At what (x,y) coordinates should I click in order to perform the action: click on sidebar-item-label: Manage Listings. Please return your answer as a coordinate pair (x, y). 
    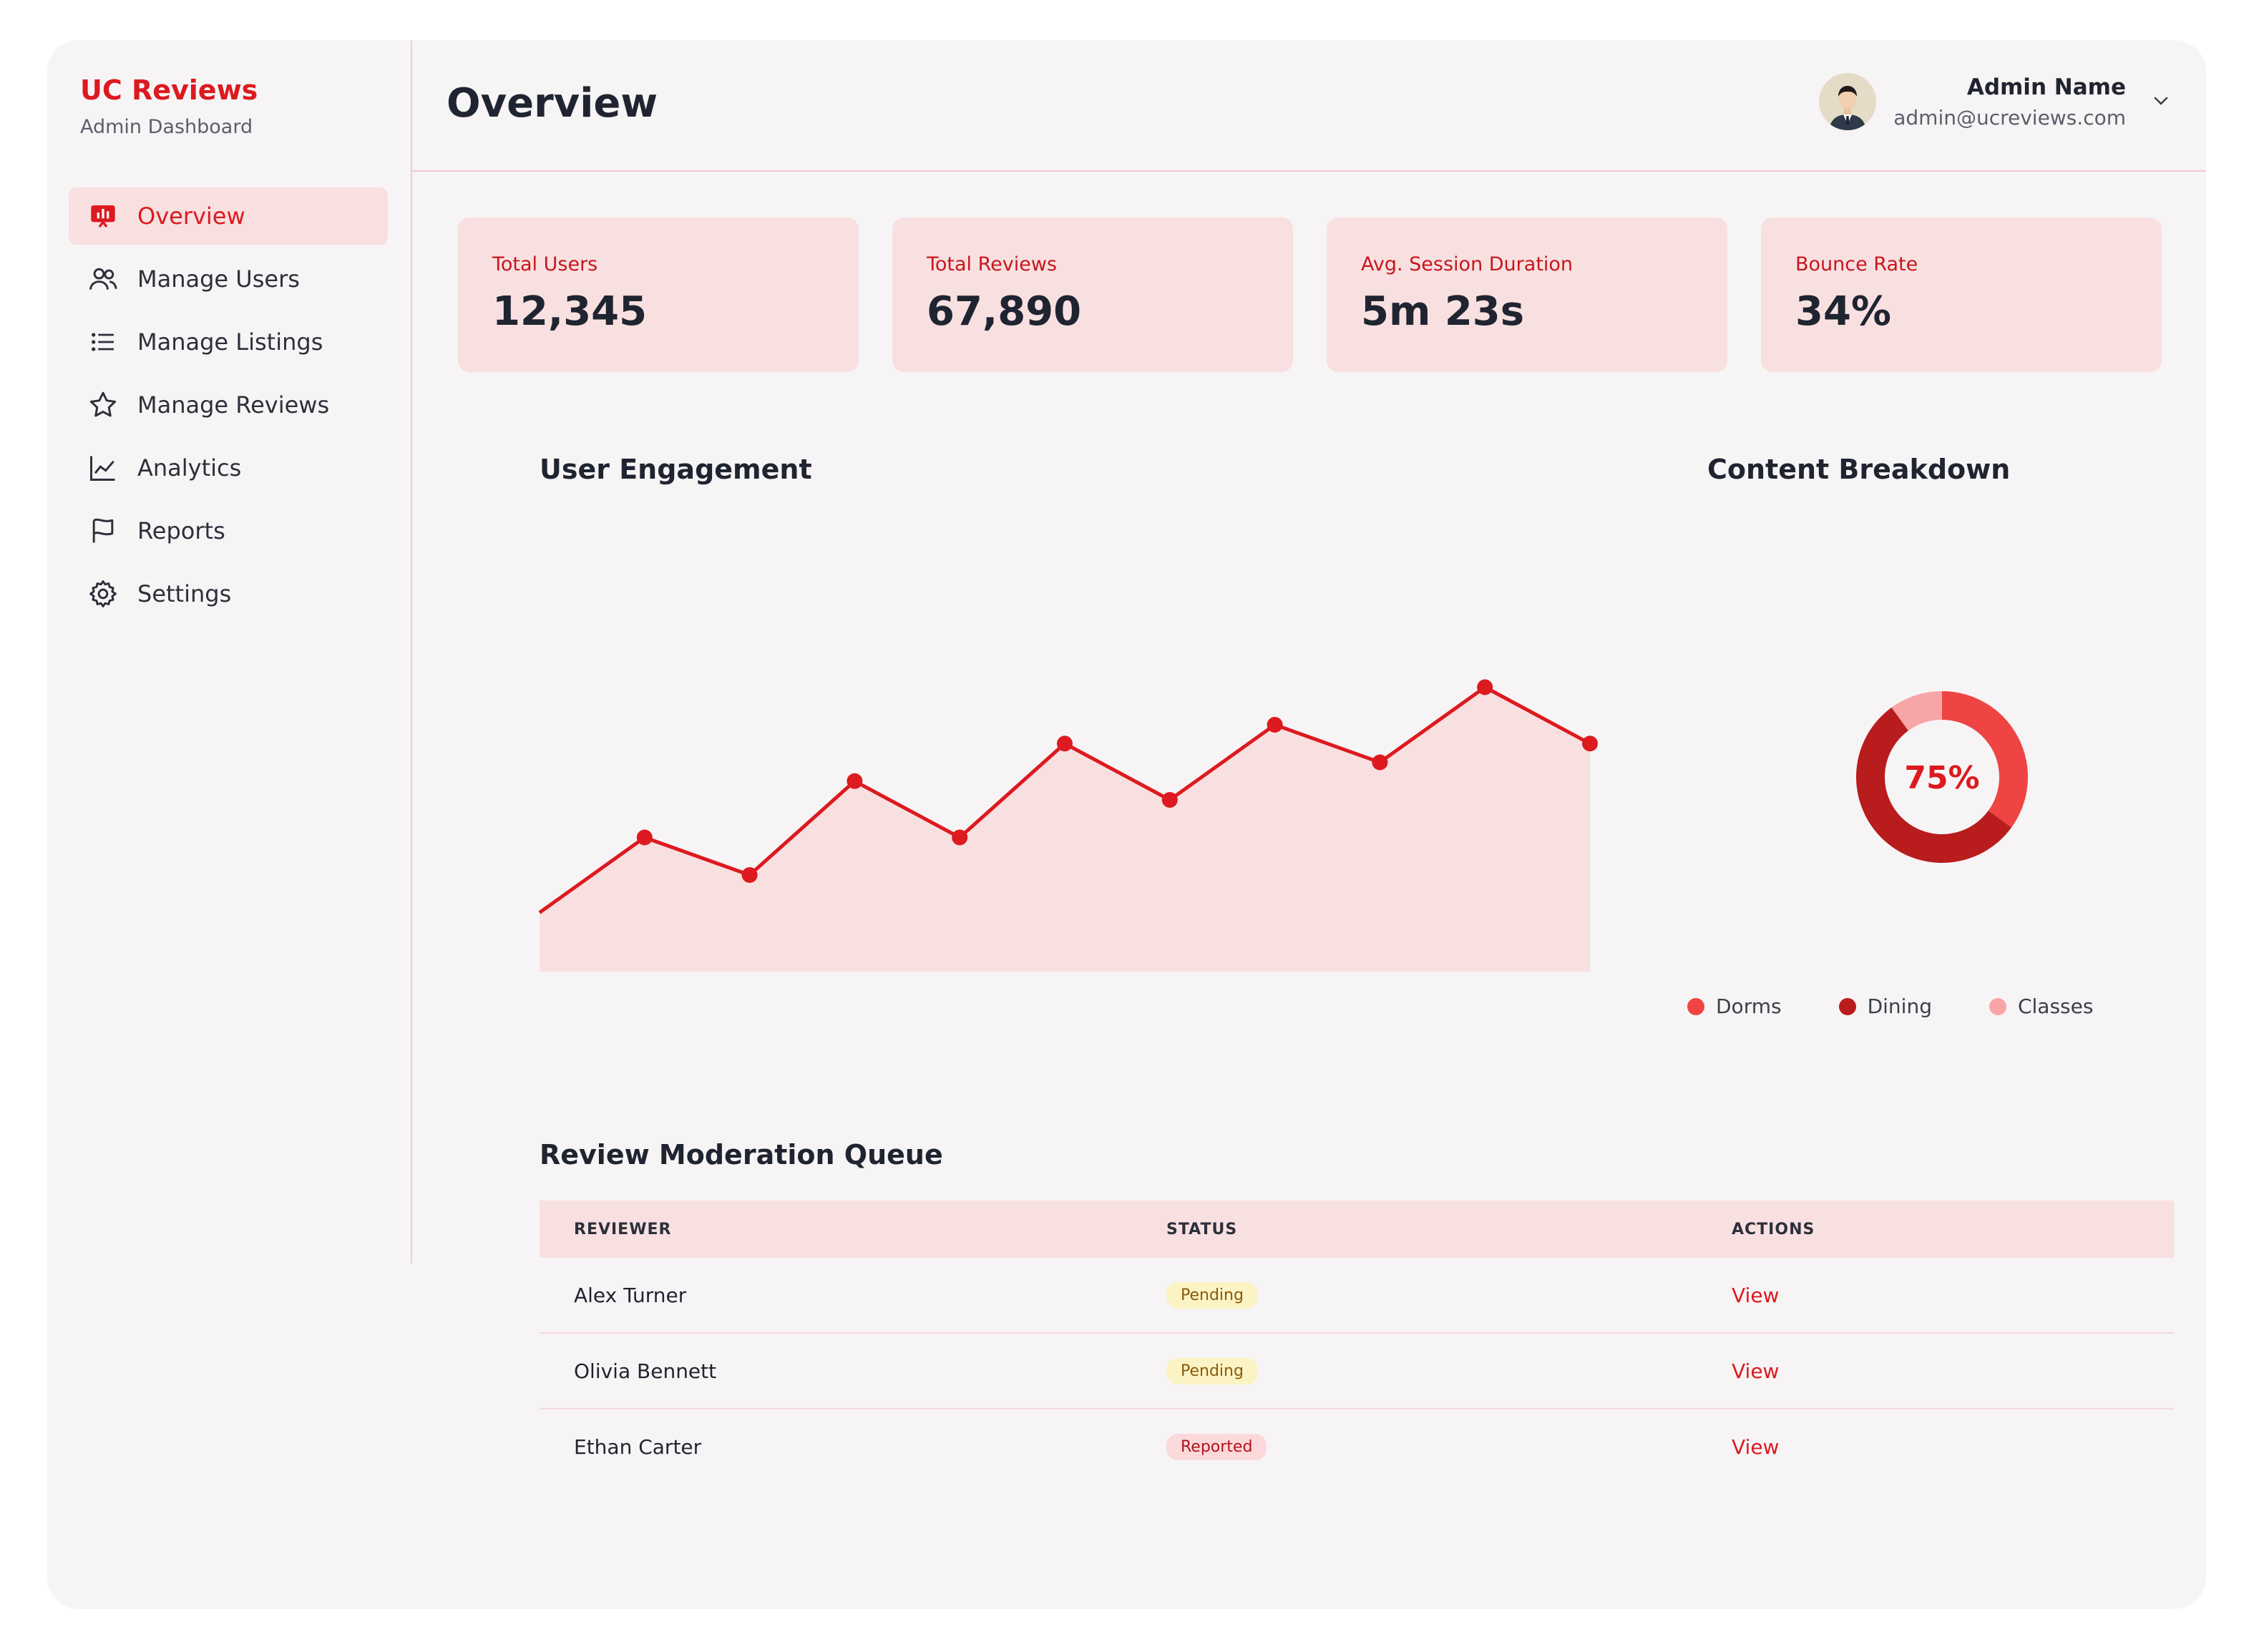
    Looking at the image, I should click on (230, 342).